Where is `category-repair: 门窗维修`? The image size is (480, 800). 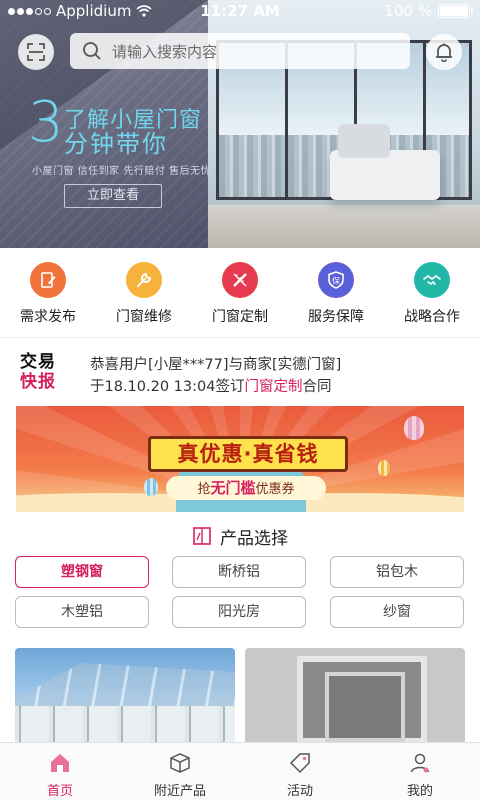 category-repair: 门窗维修 is located at coordinates (144, 297).